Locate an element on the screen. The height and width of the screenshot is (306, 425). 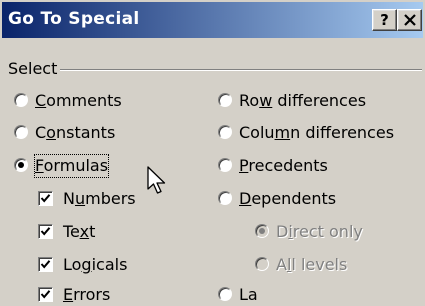
title-bar: Go To Special ? is located at coordinates (212, 20).